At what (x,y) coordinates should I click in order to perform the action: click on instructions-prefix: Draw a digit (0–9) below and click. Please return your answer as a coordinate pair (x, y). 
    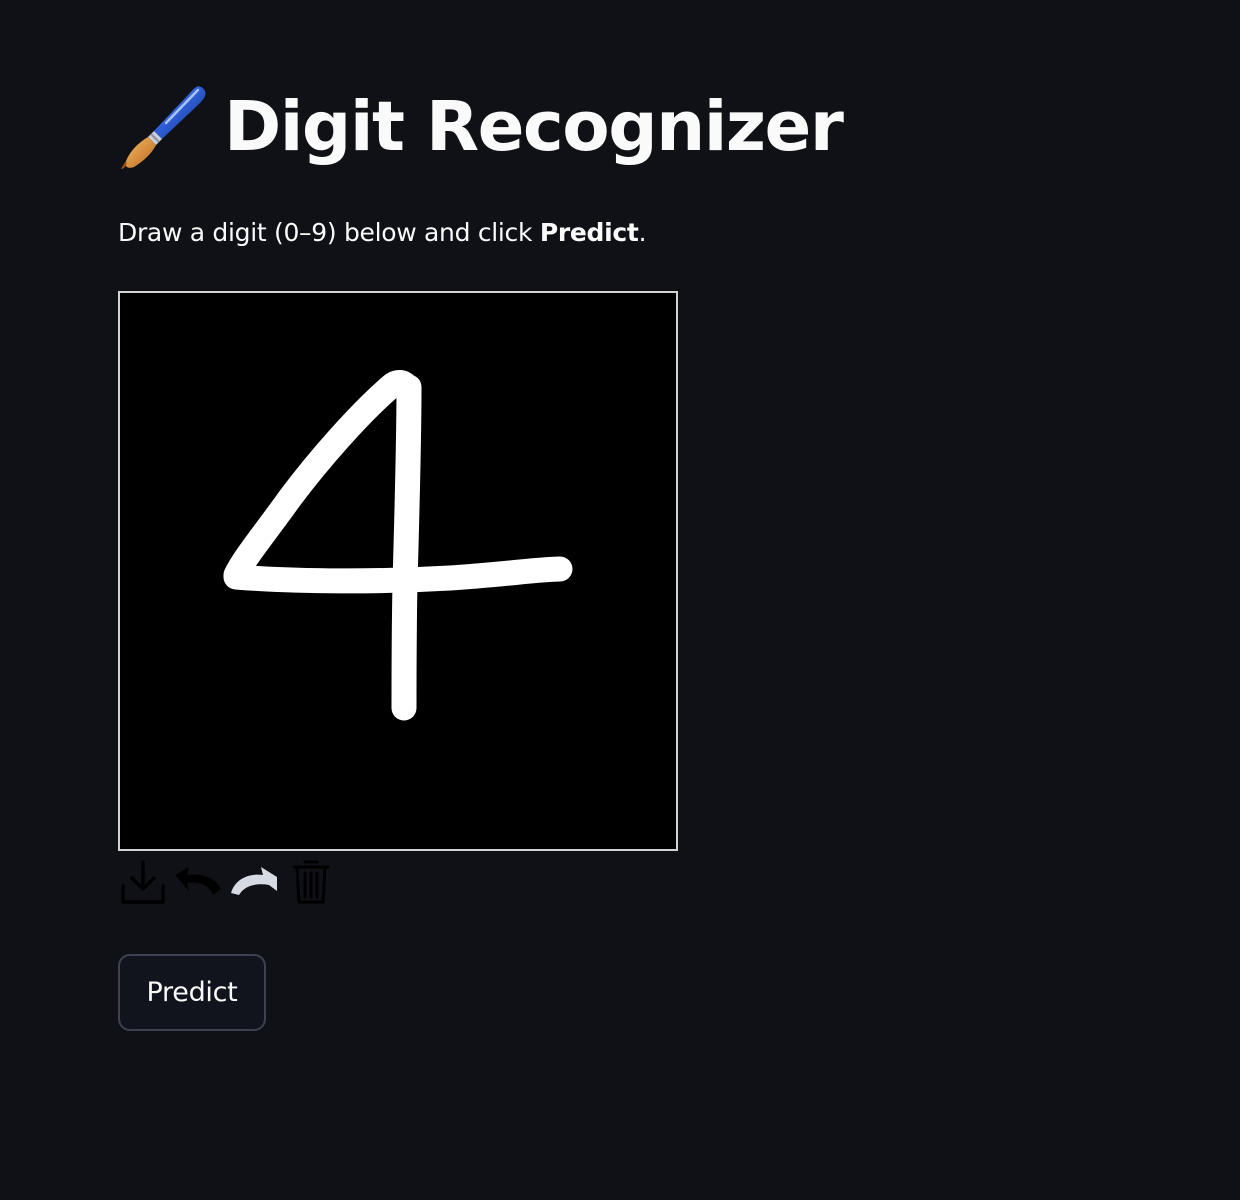
    Looking at the image, I should click on (329, 232).